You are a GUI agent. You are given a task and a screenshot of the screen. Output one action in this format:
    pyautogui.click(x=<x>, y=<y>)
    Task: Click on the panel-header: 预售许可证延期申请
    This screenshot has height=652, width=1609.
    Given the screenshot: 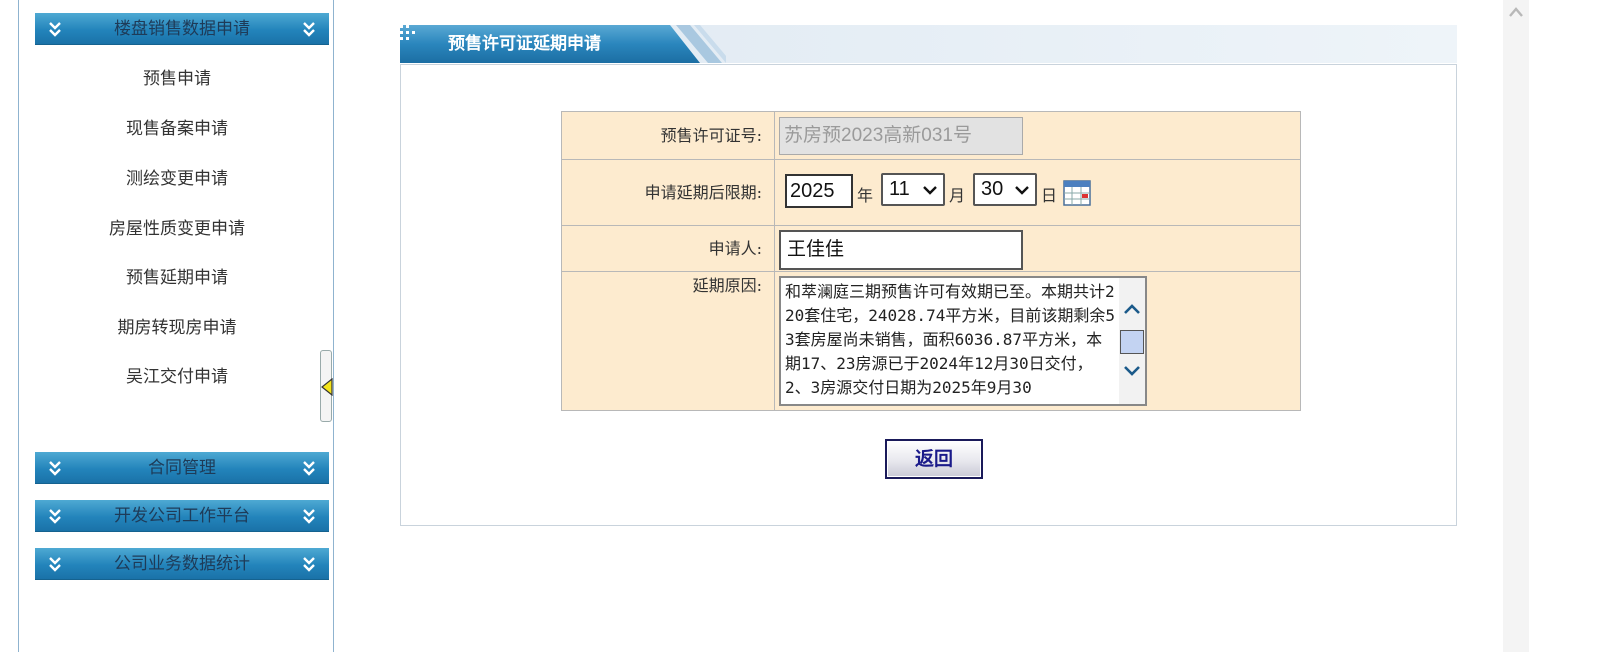 What is the action you would take?
    pyautogui.click(x=928, y=44)
    